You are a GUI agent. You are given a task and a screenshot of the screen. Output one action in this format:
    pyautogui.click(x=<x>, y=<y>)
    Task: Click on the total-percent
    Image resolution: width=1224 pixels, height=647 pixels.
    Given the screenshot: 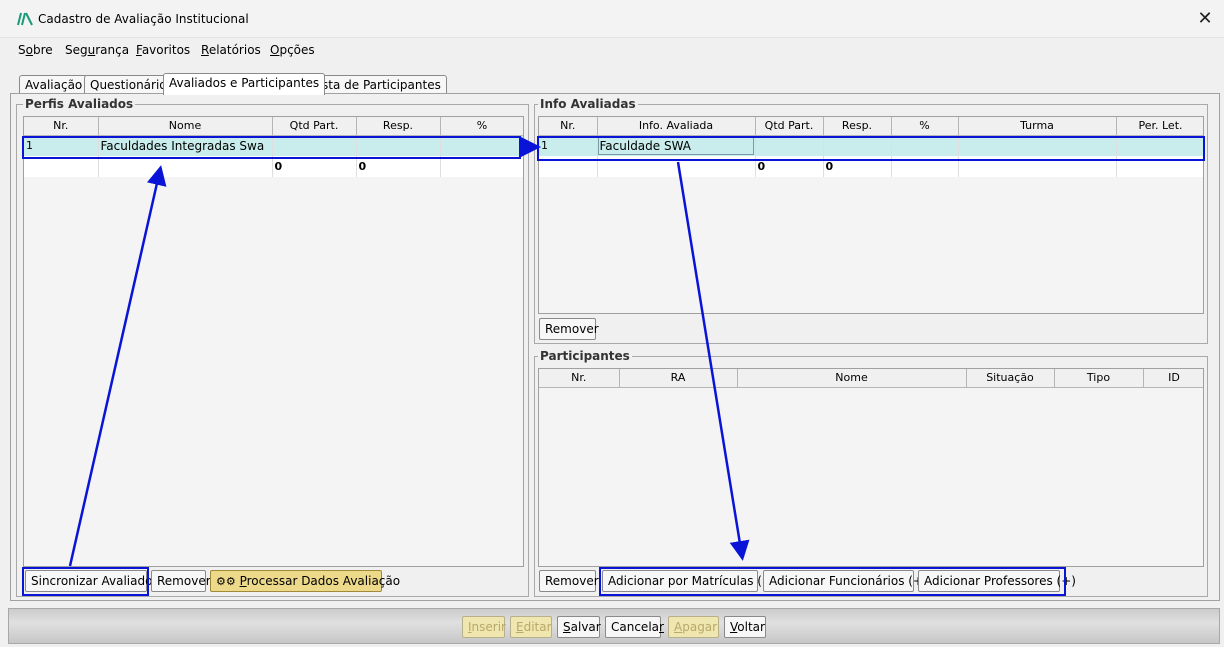 What is the action you would take?
    pyautogui.click(x=481, y=166)
    